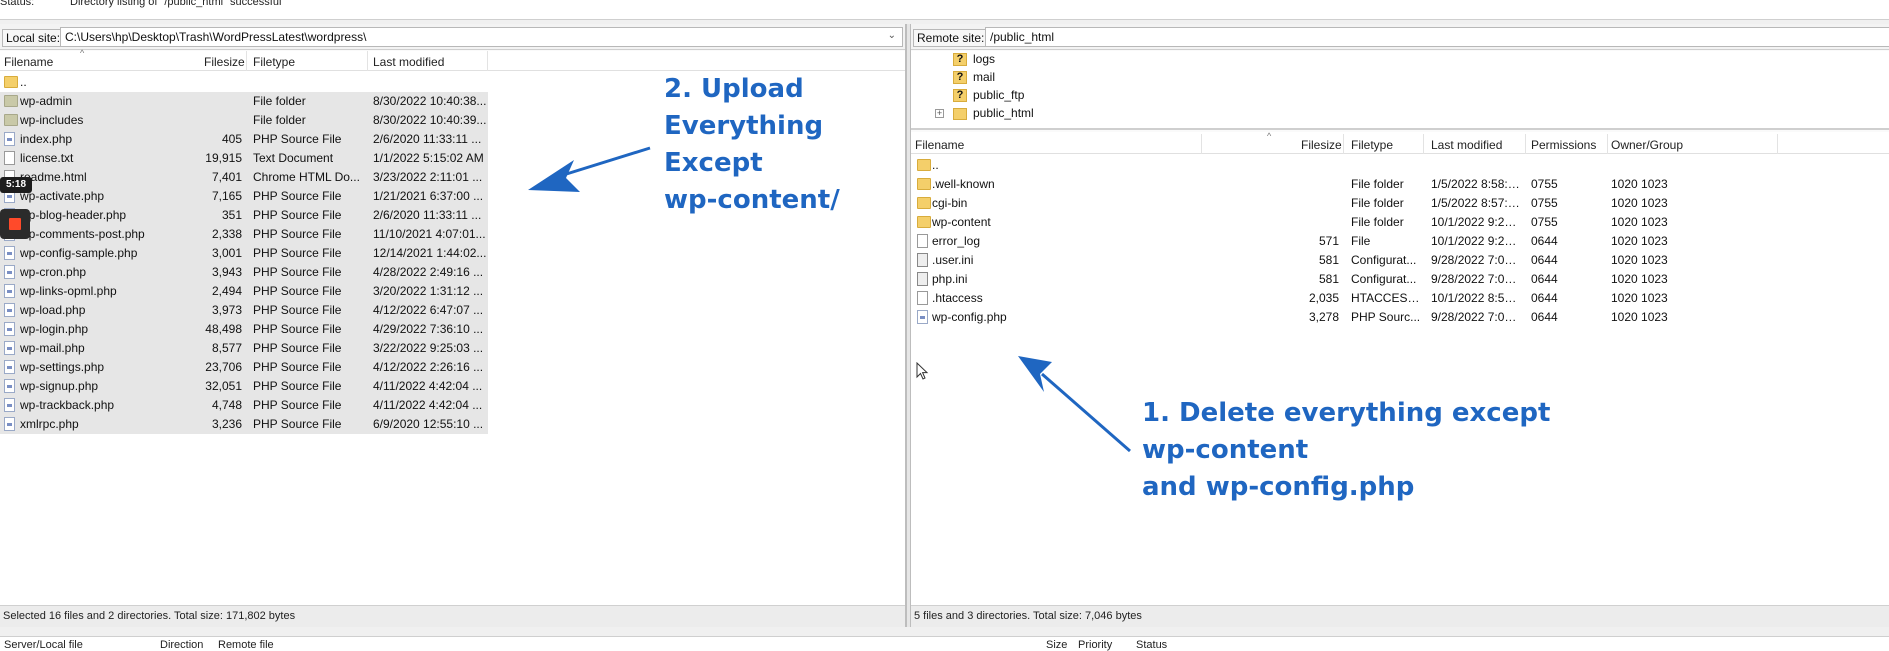 The image size is (1889, 651). What do you see at coordinates (9, 272) in the screenshot?
I see `php-file-icon` at bounding box center [9, 272].